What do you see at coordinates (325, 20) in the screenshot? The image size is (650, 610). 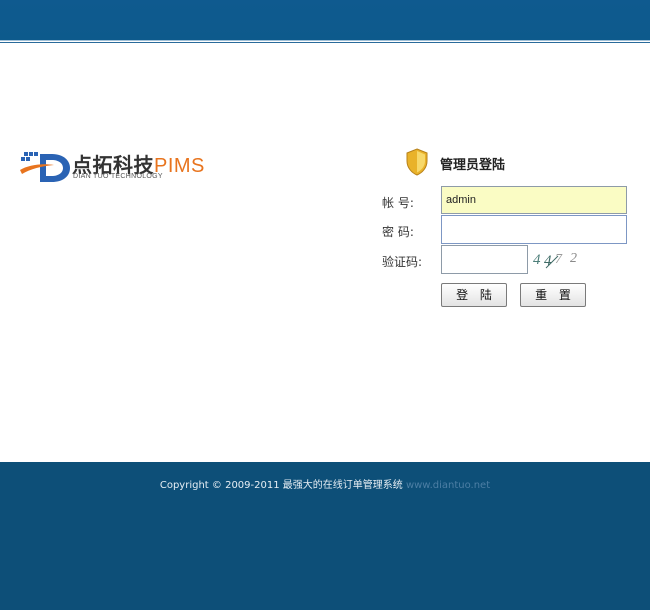 I see `header-bar` at bounding box center [325, 20].